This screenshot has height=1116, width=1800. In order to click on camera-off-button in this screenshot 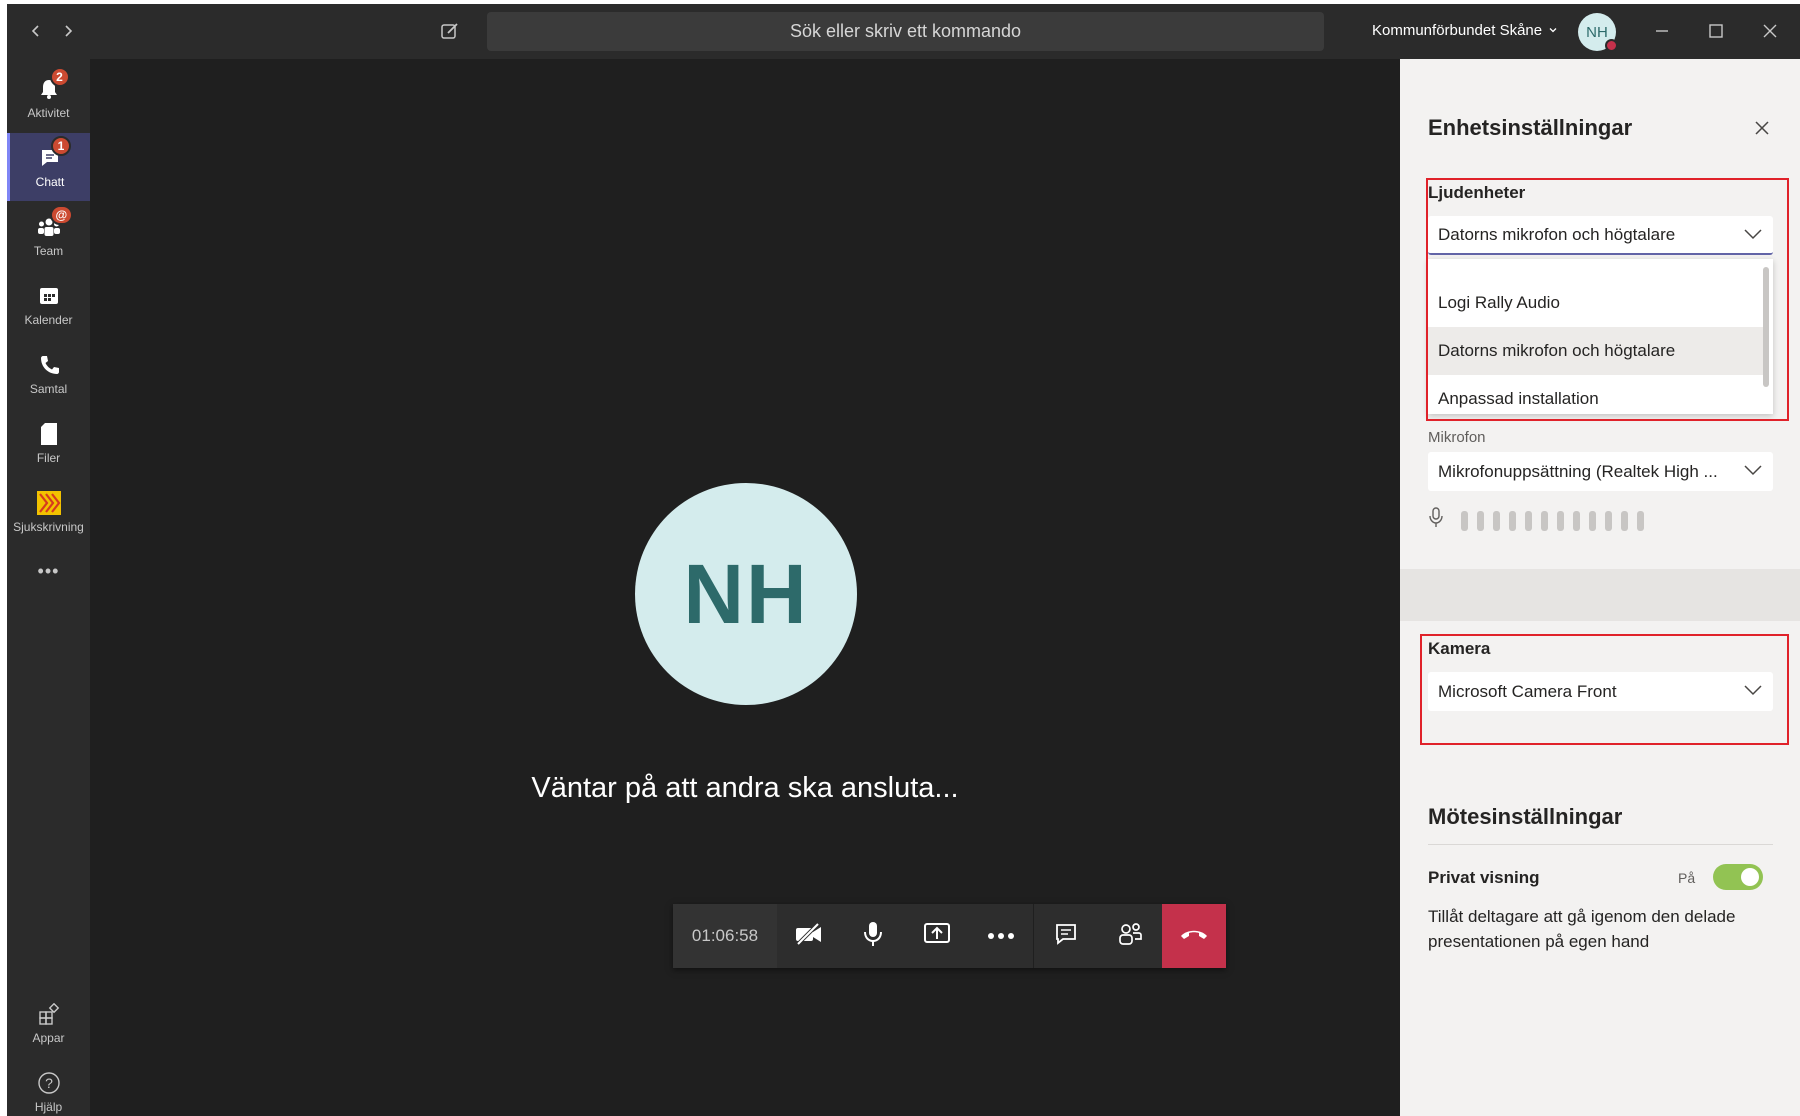, I will do `click(809, 936)`.